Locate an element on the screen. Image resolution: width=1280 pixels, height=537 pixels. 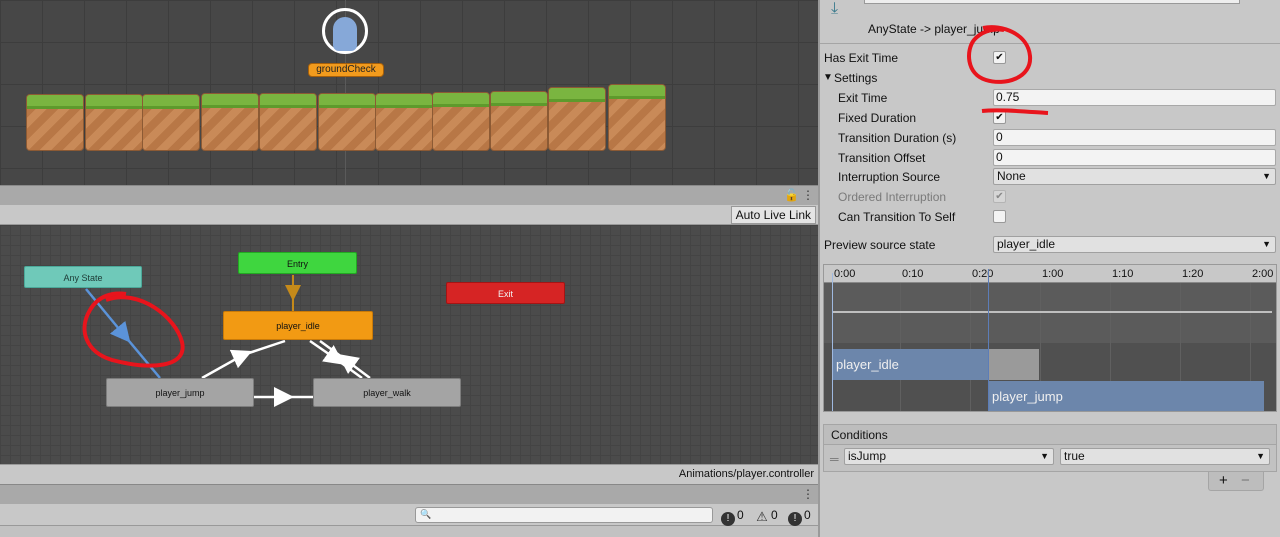
transition-offset-row: Transition Offset 0 is located at coordinates (1050, 158).